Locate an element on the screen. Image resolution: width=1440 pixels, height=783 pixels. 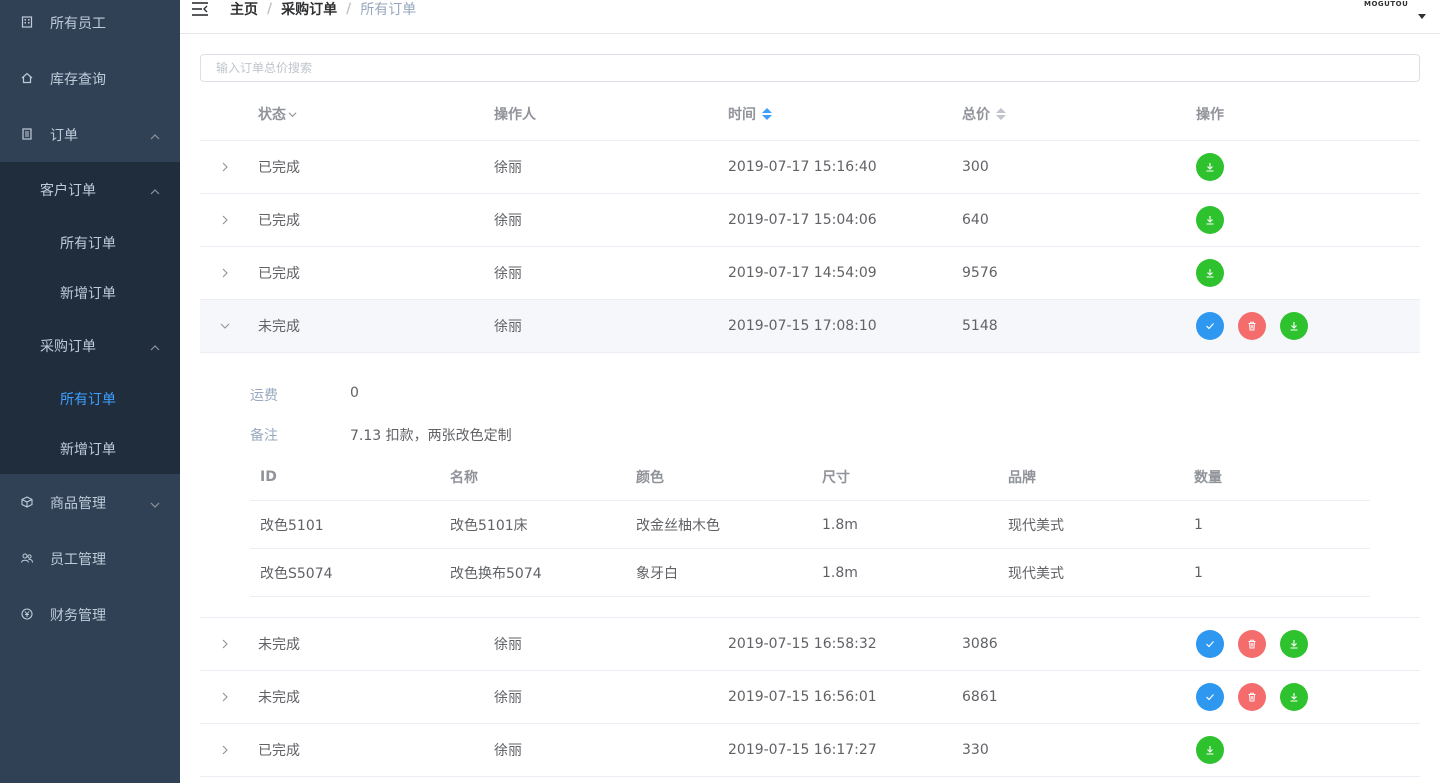
download-icon is located at coordinates (1210, 220).